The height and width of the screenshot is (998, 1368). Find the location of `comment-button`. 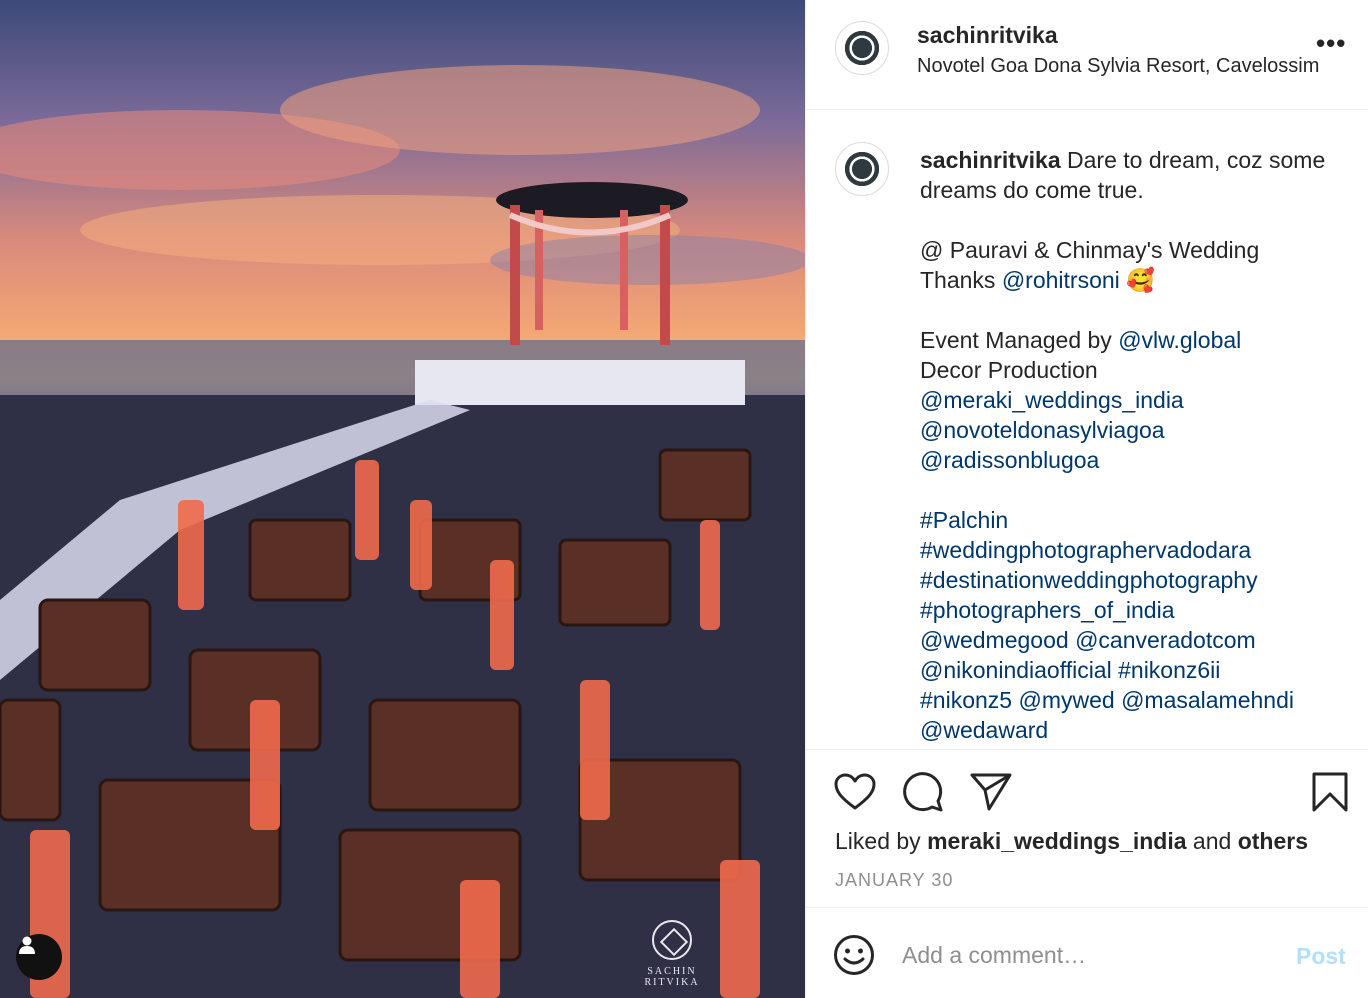

comment-button is located at coordinates (923, 792).